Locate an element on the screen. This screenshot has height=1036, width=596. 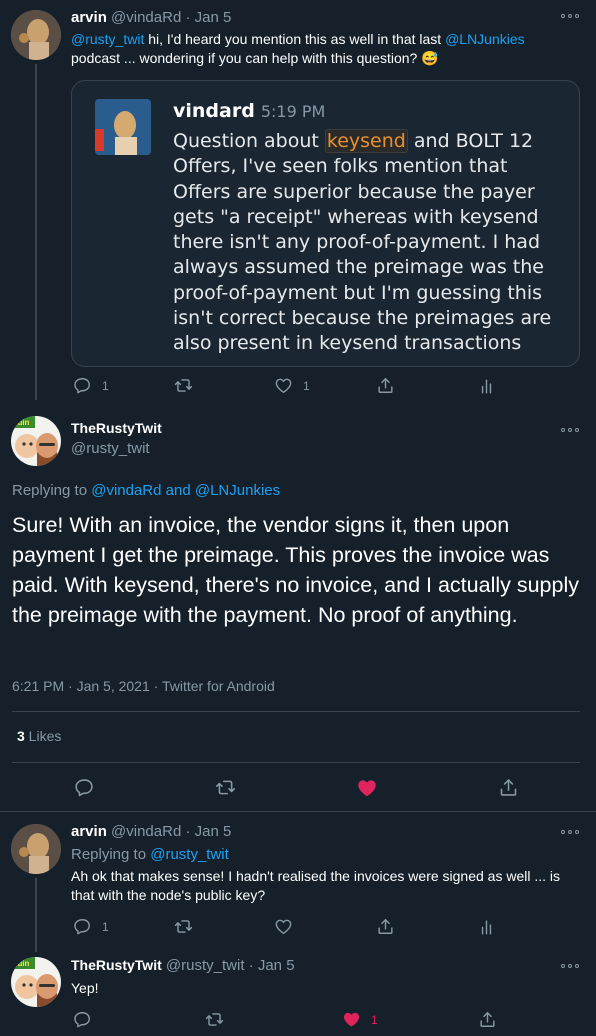
replying-to: Replying to @vindaRd and @LNJunkies is located at coordinates (146, 490).